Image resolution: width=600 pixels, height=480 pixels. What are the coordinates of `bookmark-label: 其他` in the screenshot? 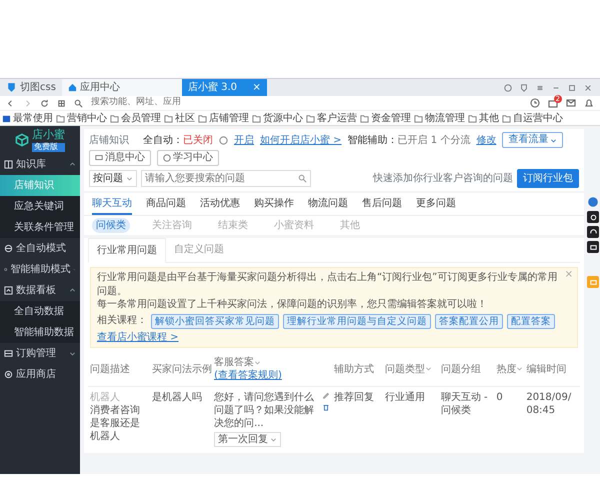 It's located at (489, 119).